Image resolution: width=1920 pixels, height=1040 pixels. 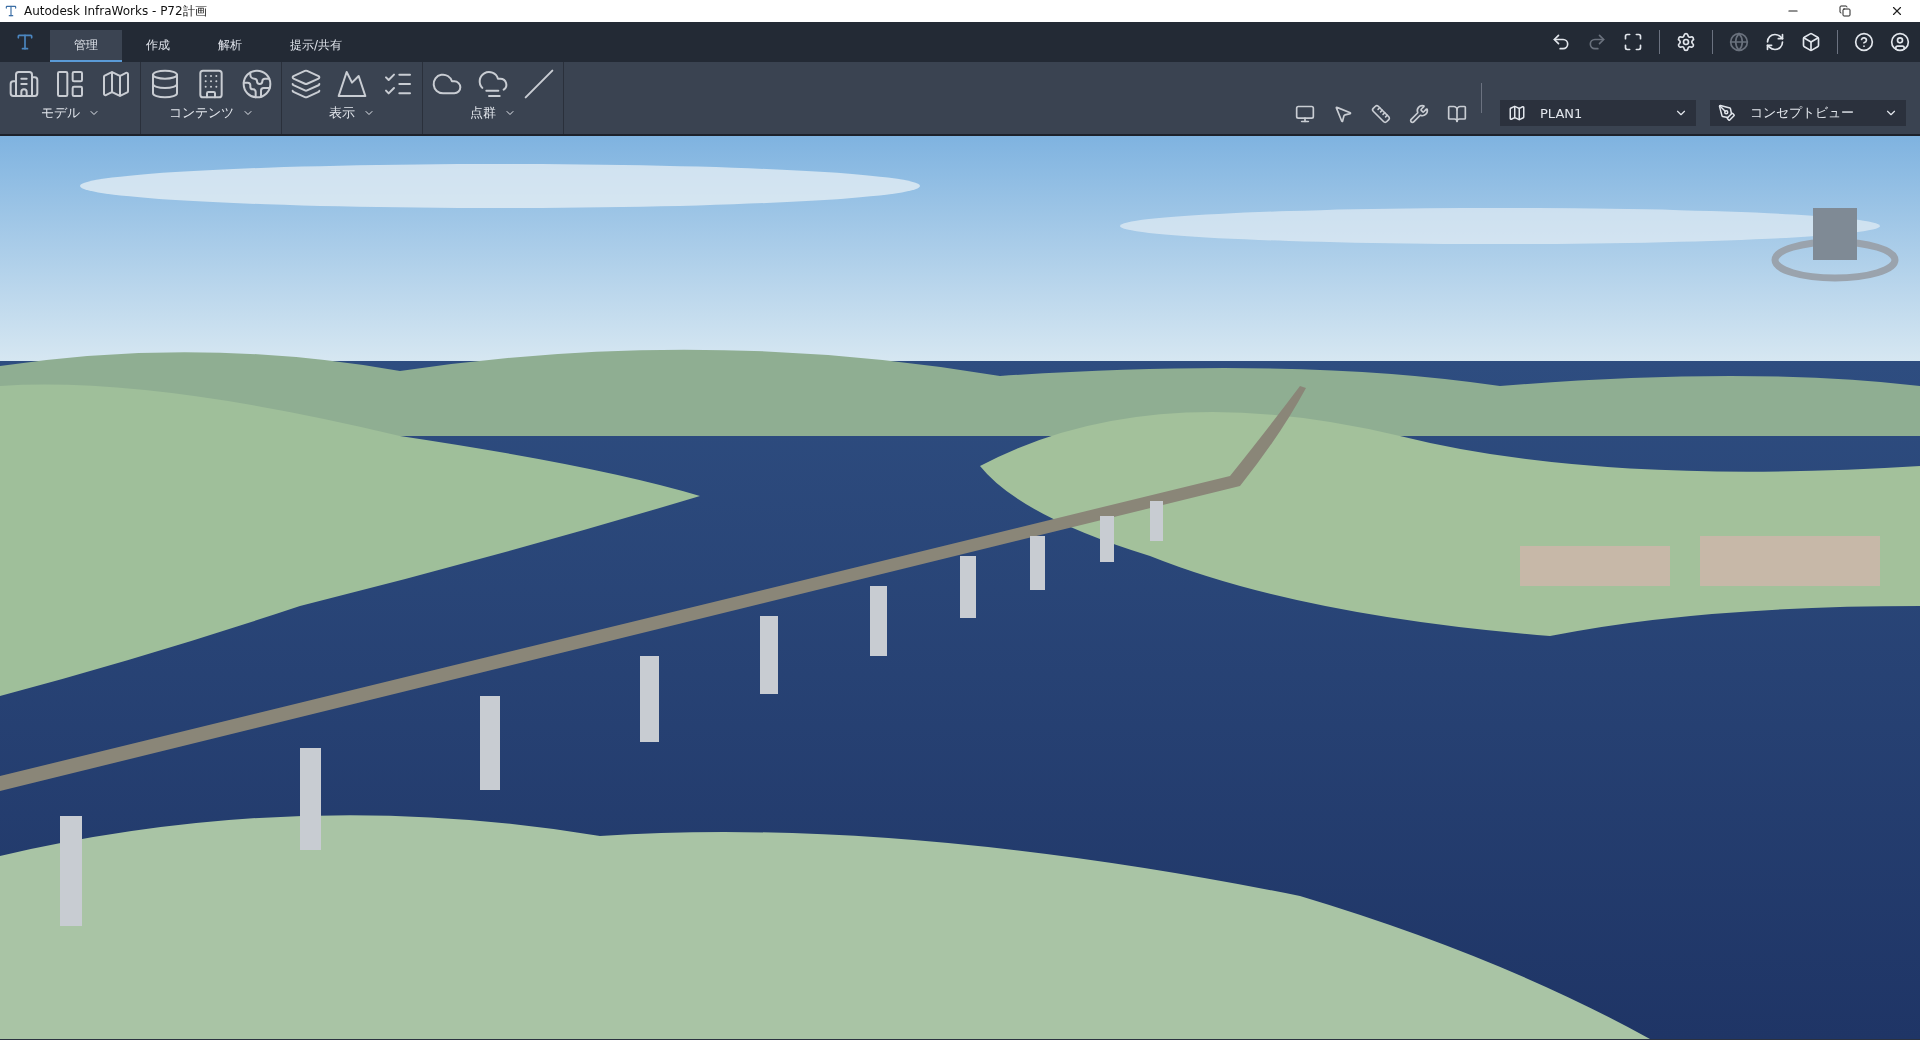 What do you see at coordinates (70, 84) in the screenshot?
I see `panel-layout-icon` at bounding box center [70, 84].